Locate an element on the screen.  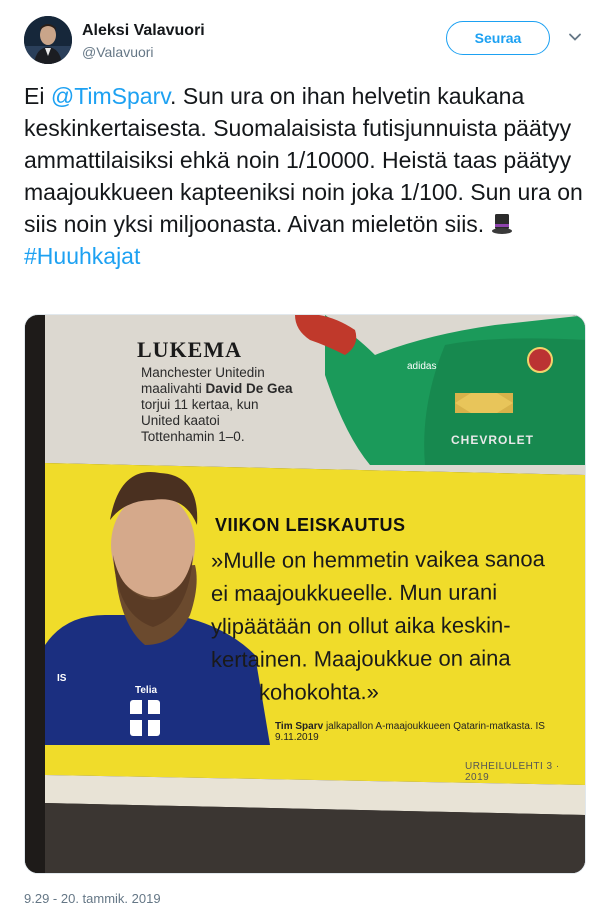
avatar-image is located at coordinates (48, 40).